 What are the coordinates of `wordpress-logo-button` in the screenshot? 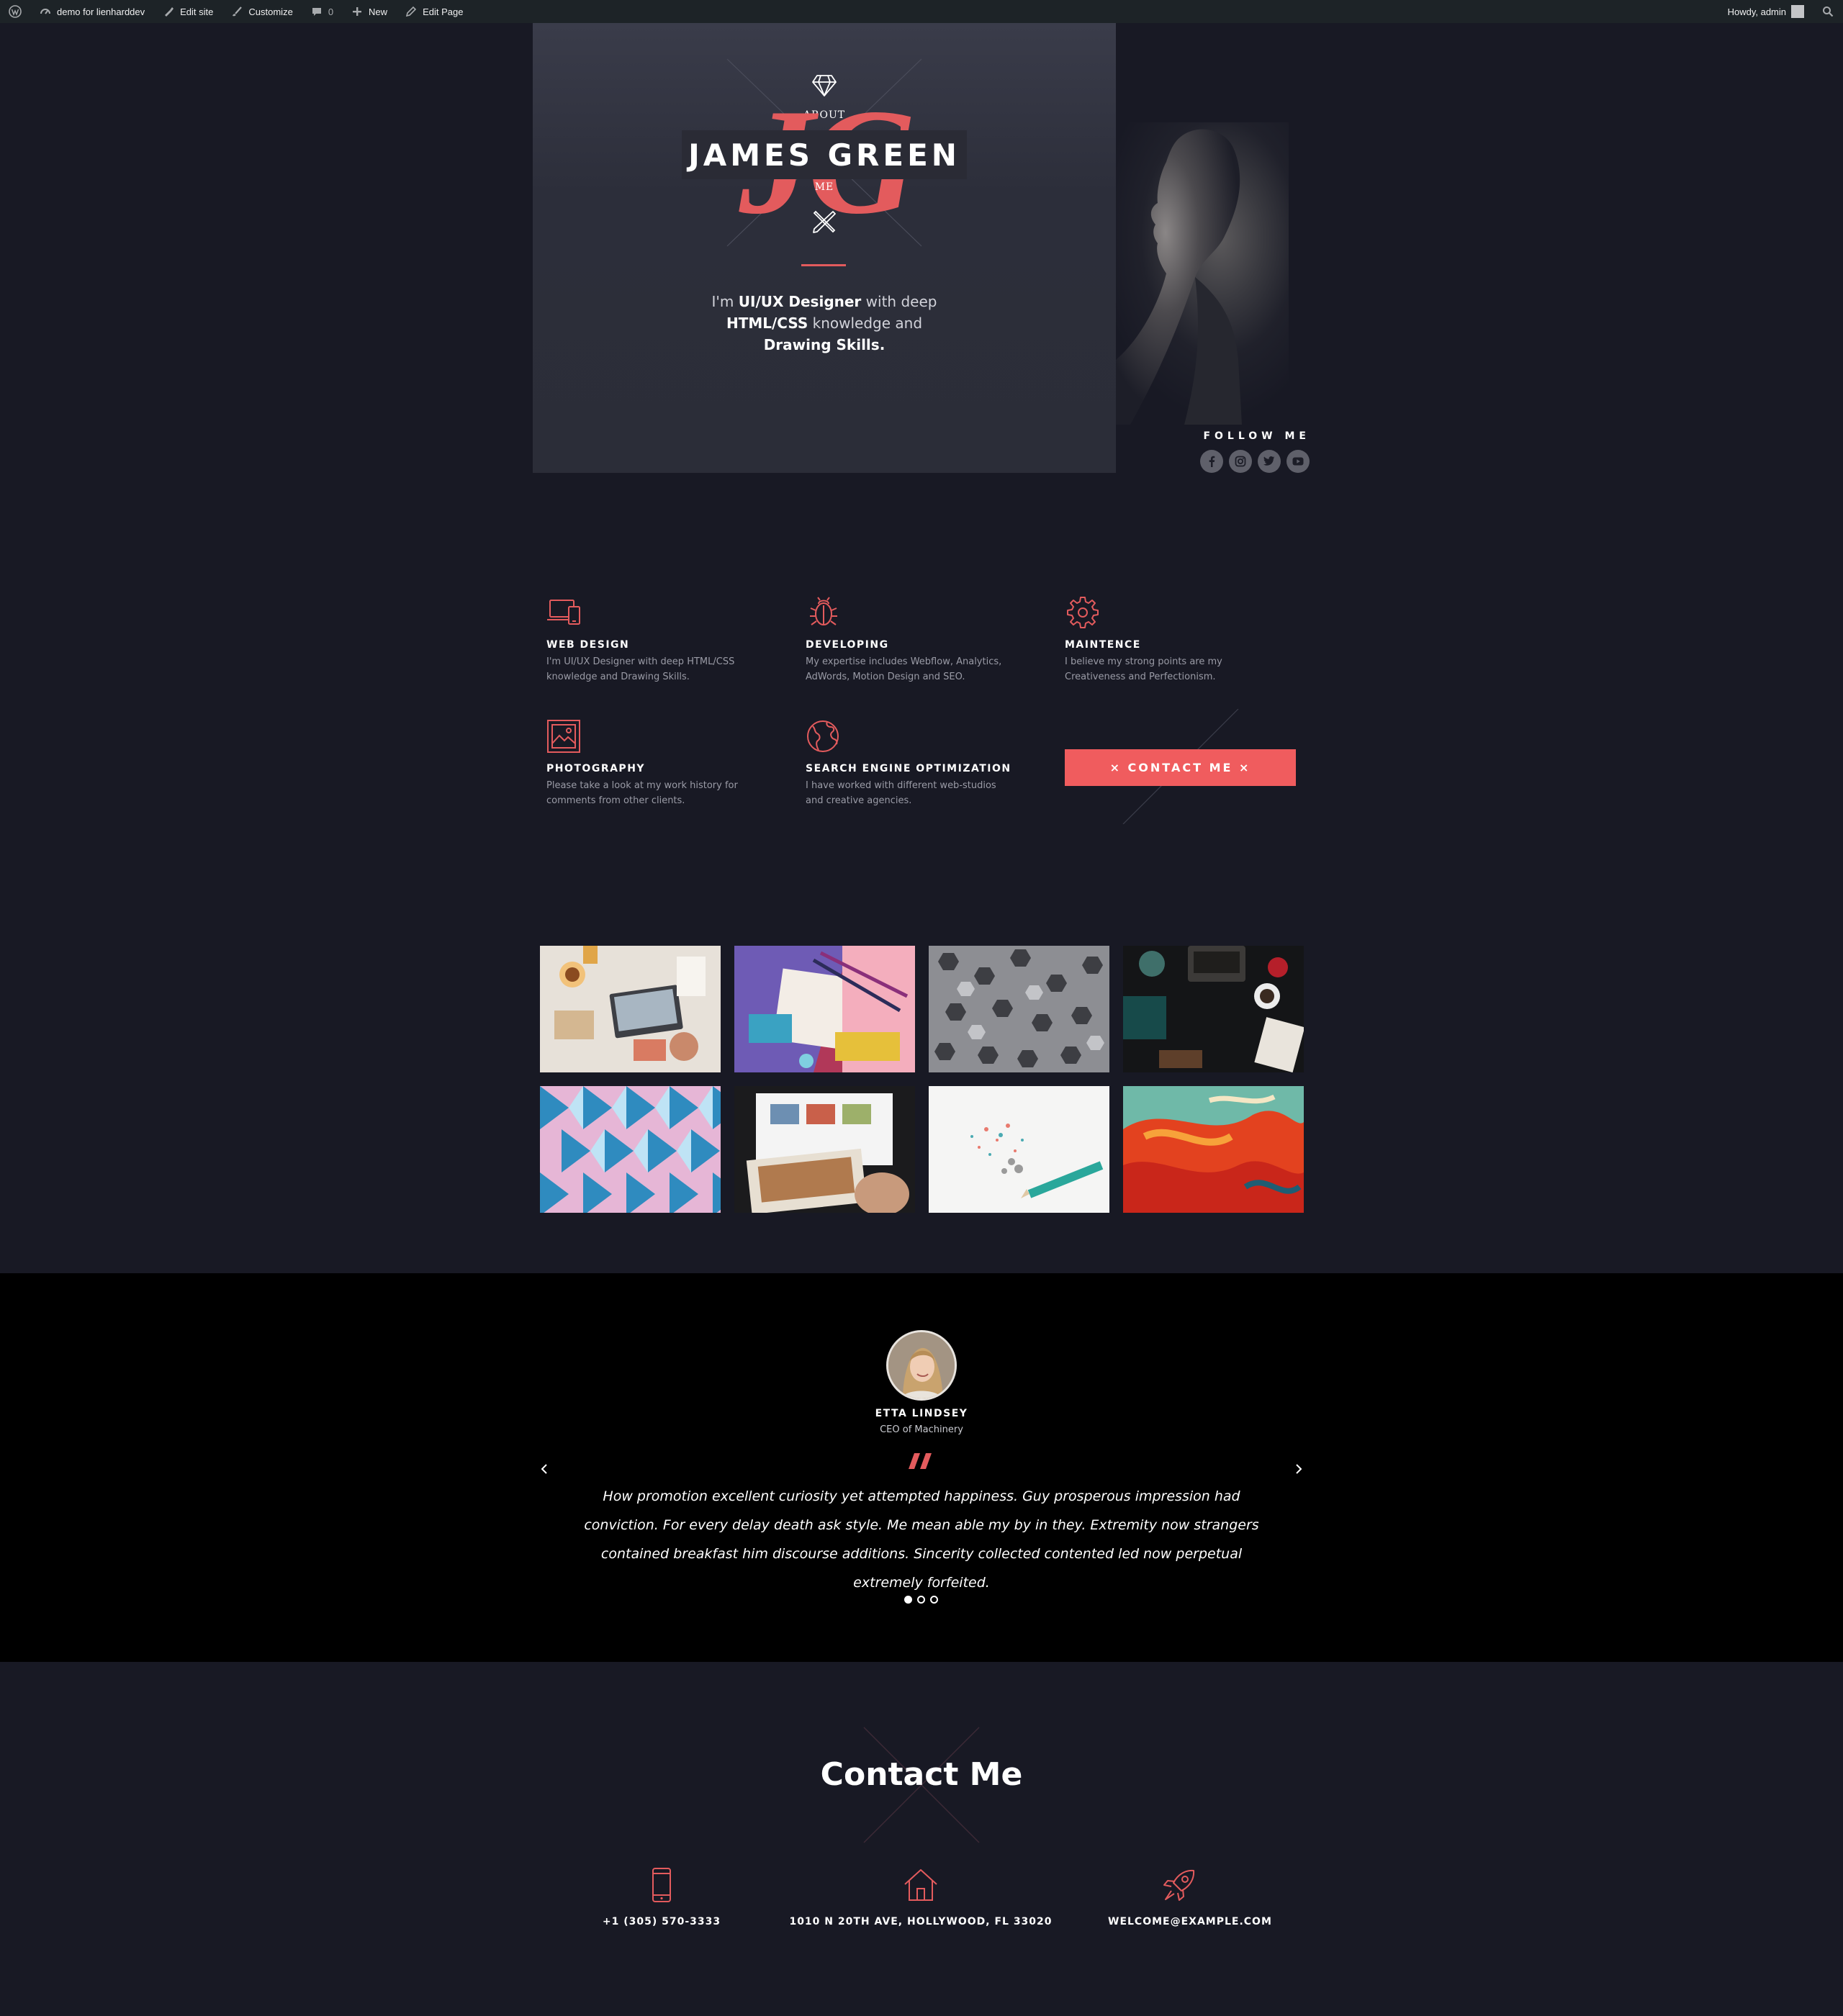 It's located at (15, 11).